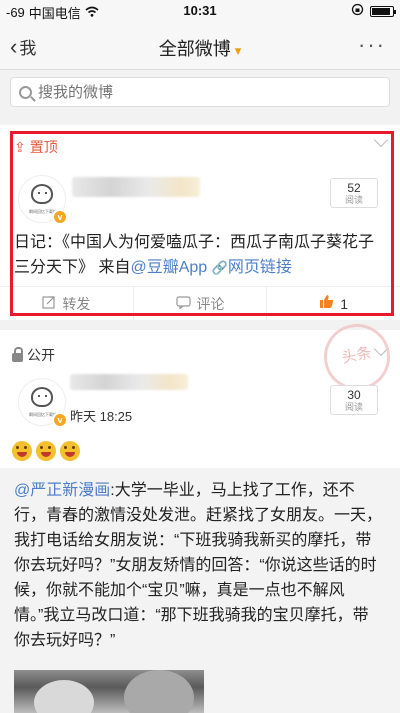 The width and height of the screenshot is (400, 713). I want to click on like-count: 1, so click(344, 303).